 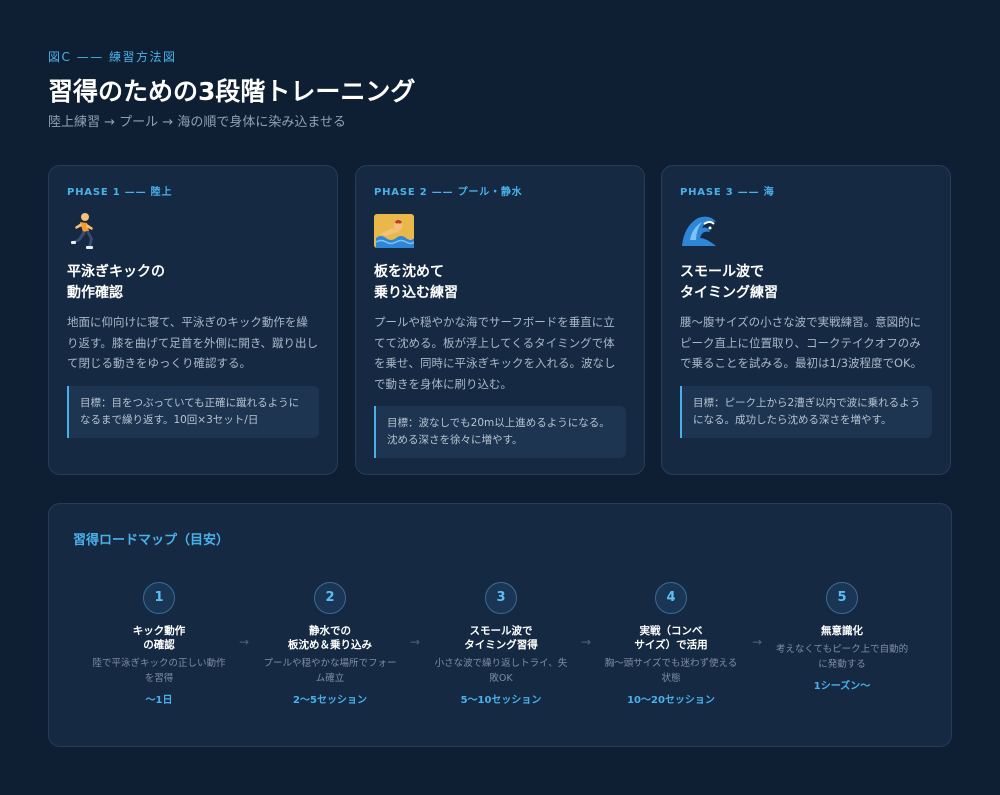 What do you see at coordinates (671, 700) in the screenshot?
I see `step-duration: 10〜20セッション` at bounding box center [671, 700].